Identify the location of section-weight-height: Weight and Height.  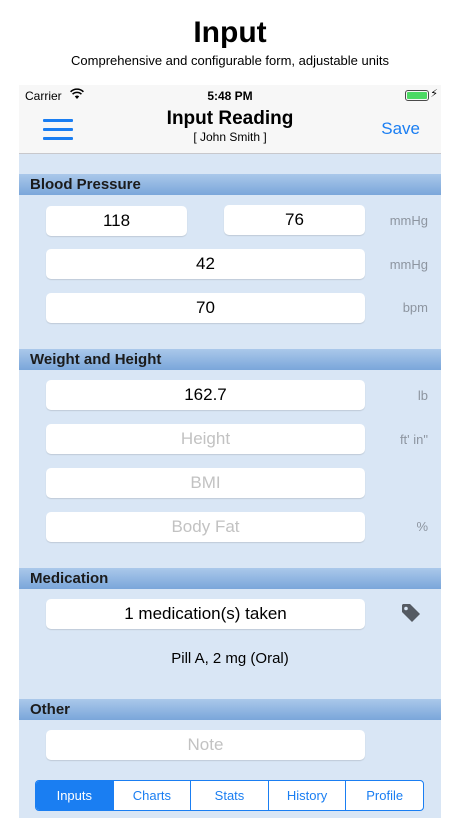
(230, 359).